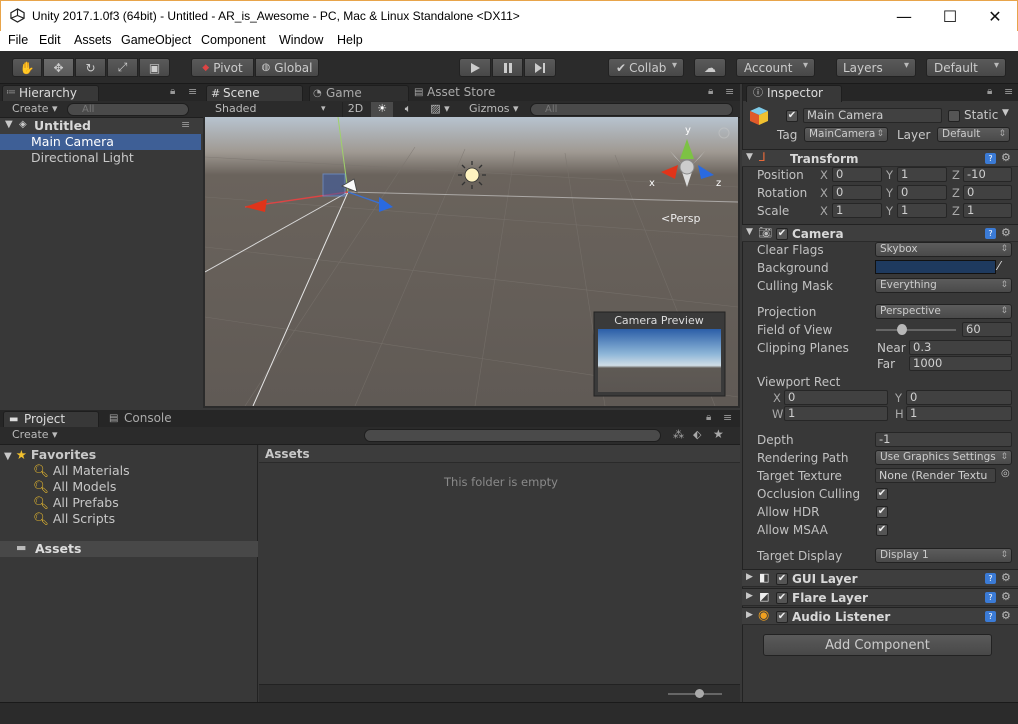 Image resolution: width=1018 pixels, height=724 pixels. What do you see at coordinates (156, 40) in the screenshot?
I see `menu-gameobject: GameObject` at bounding box center [156, 40].